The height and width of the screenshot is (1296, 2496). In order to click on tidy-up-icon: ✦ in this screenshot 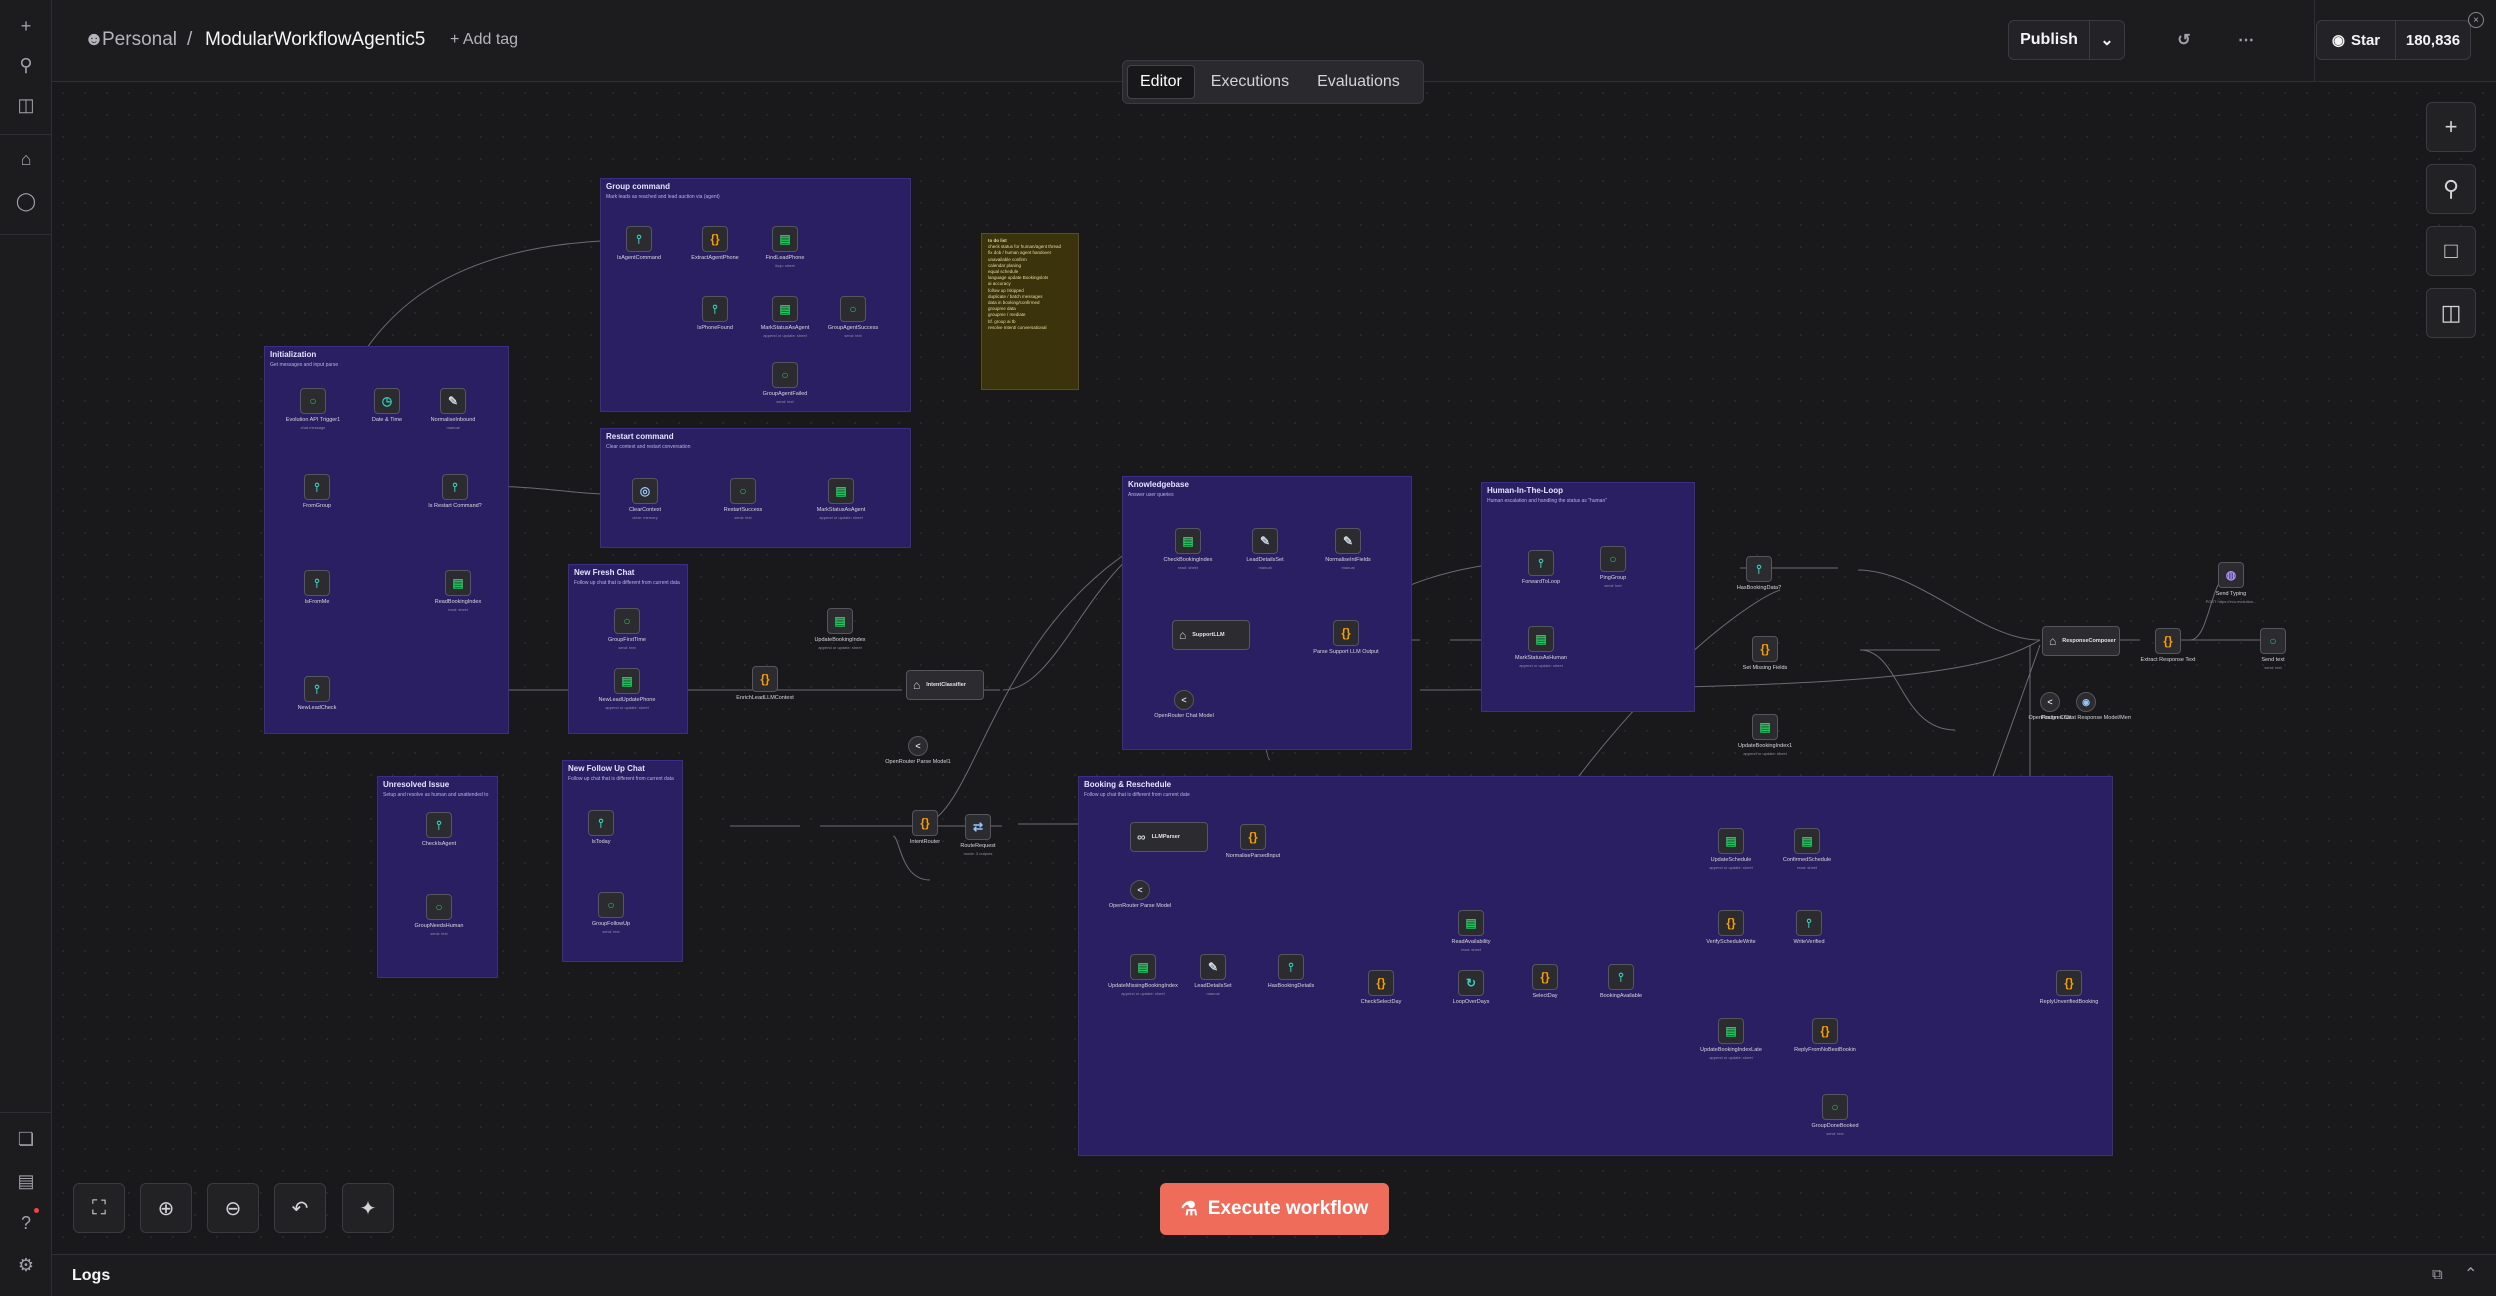, I will do `click(368, 1208)`.